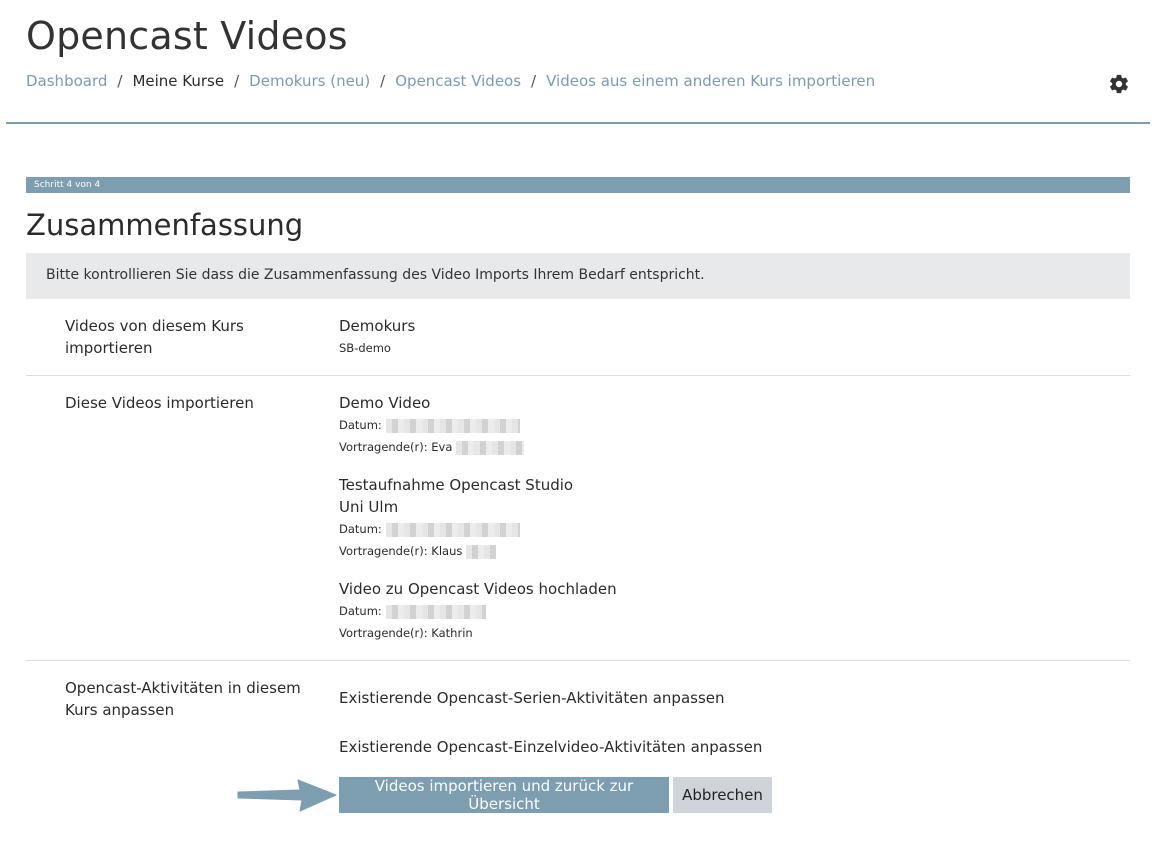 This screenshot has width=1156, height=858. Describe the element at coordinates (406, 633) in the screenshot. I see `video-presenter: Vortragende(r): Kathrin` at that location.